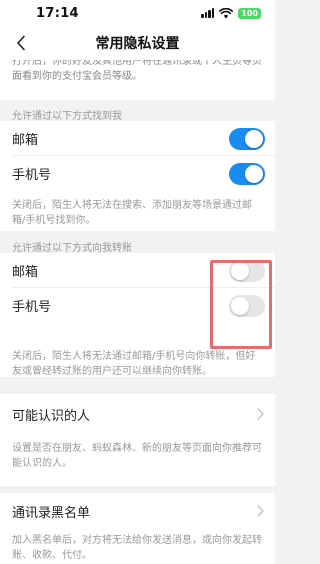 The width and height of the screenshot is (320, 564). I want to click on find-me-note: 关闭后，陌生人将无法在搜索、添加朋友等场景通过邮箱/手机号找到你。, so click(137, 211).